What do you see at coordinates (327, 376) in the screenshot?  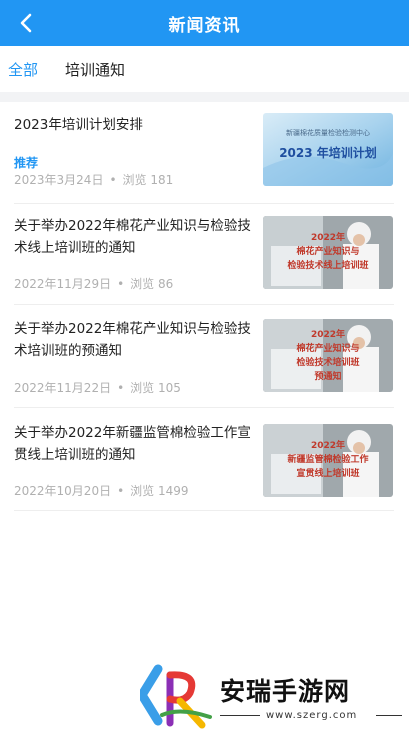 I see `thumbnail-line: 预通知` at bounding box center [327, 376].